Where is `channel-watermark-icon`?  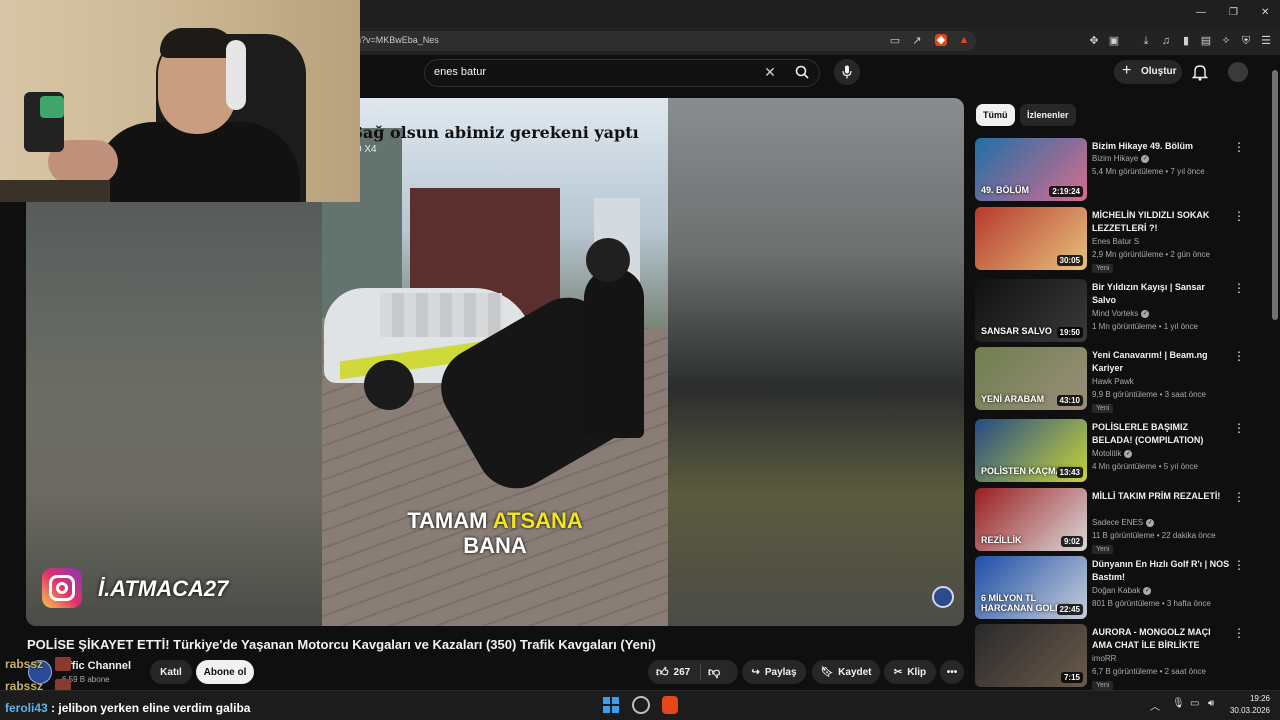 channel-watermark-icon is located at coordinates (943, 597).